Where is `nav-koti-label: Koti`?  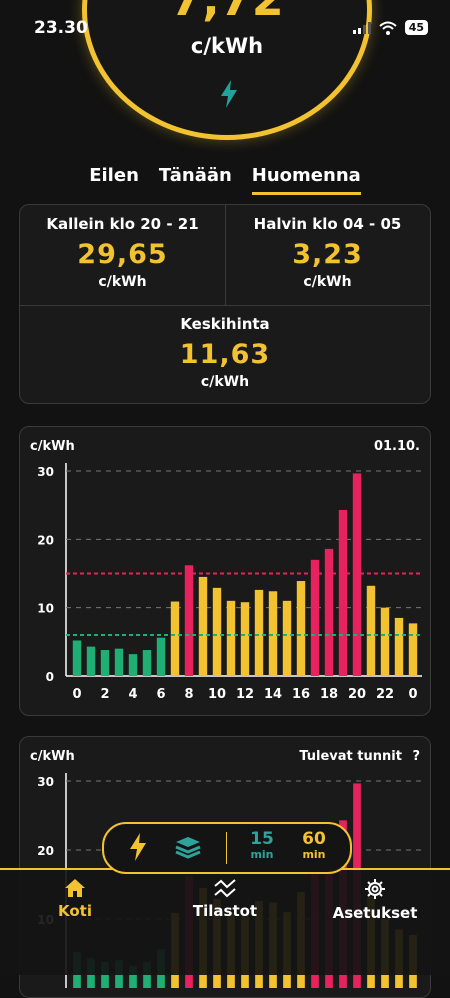 nav-koti-label: Koti is located at coordinates (75, 911).